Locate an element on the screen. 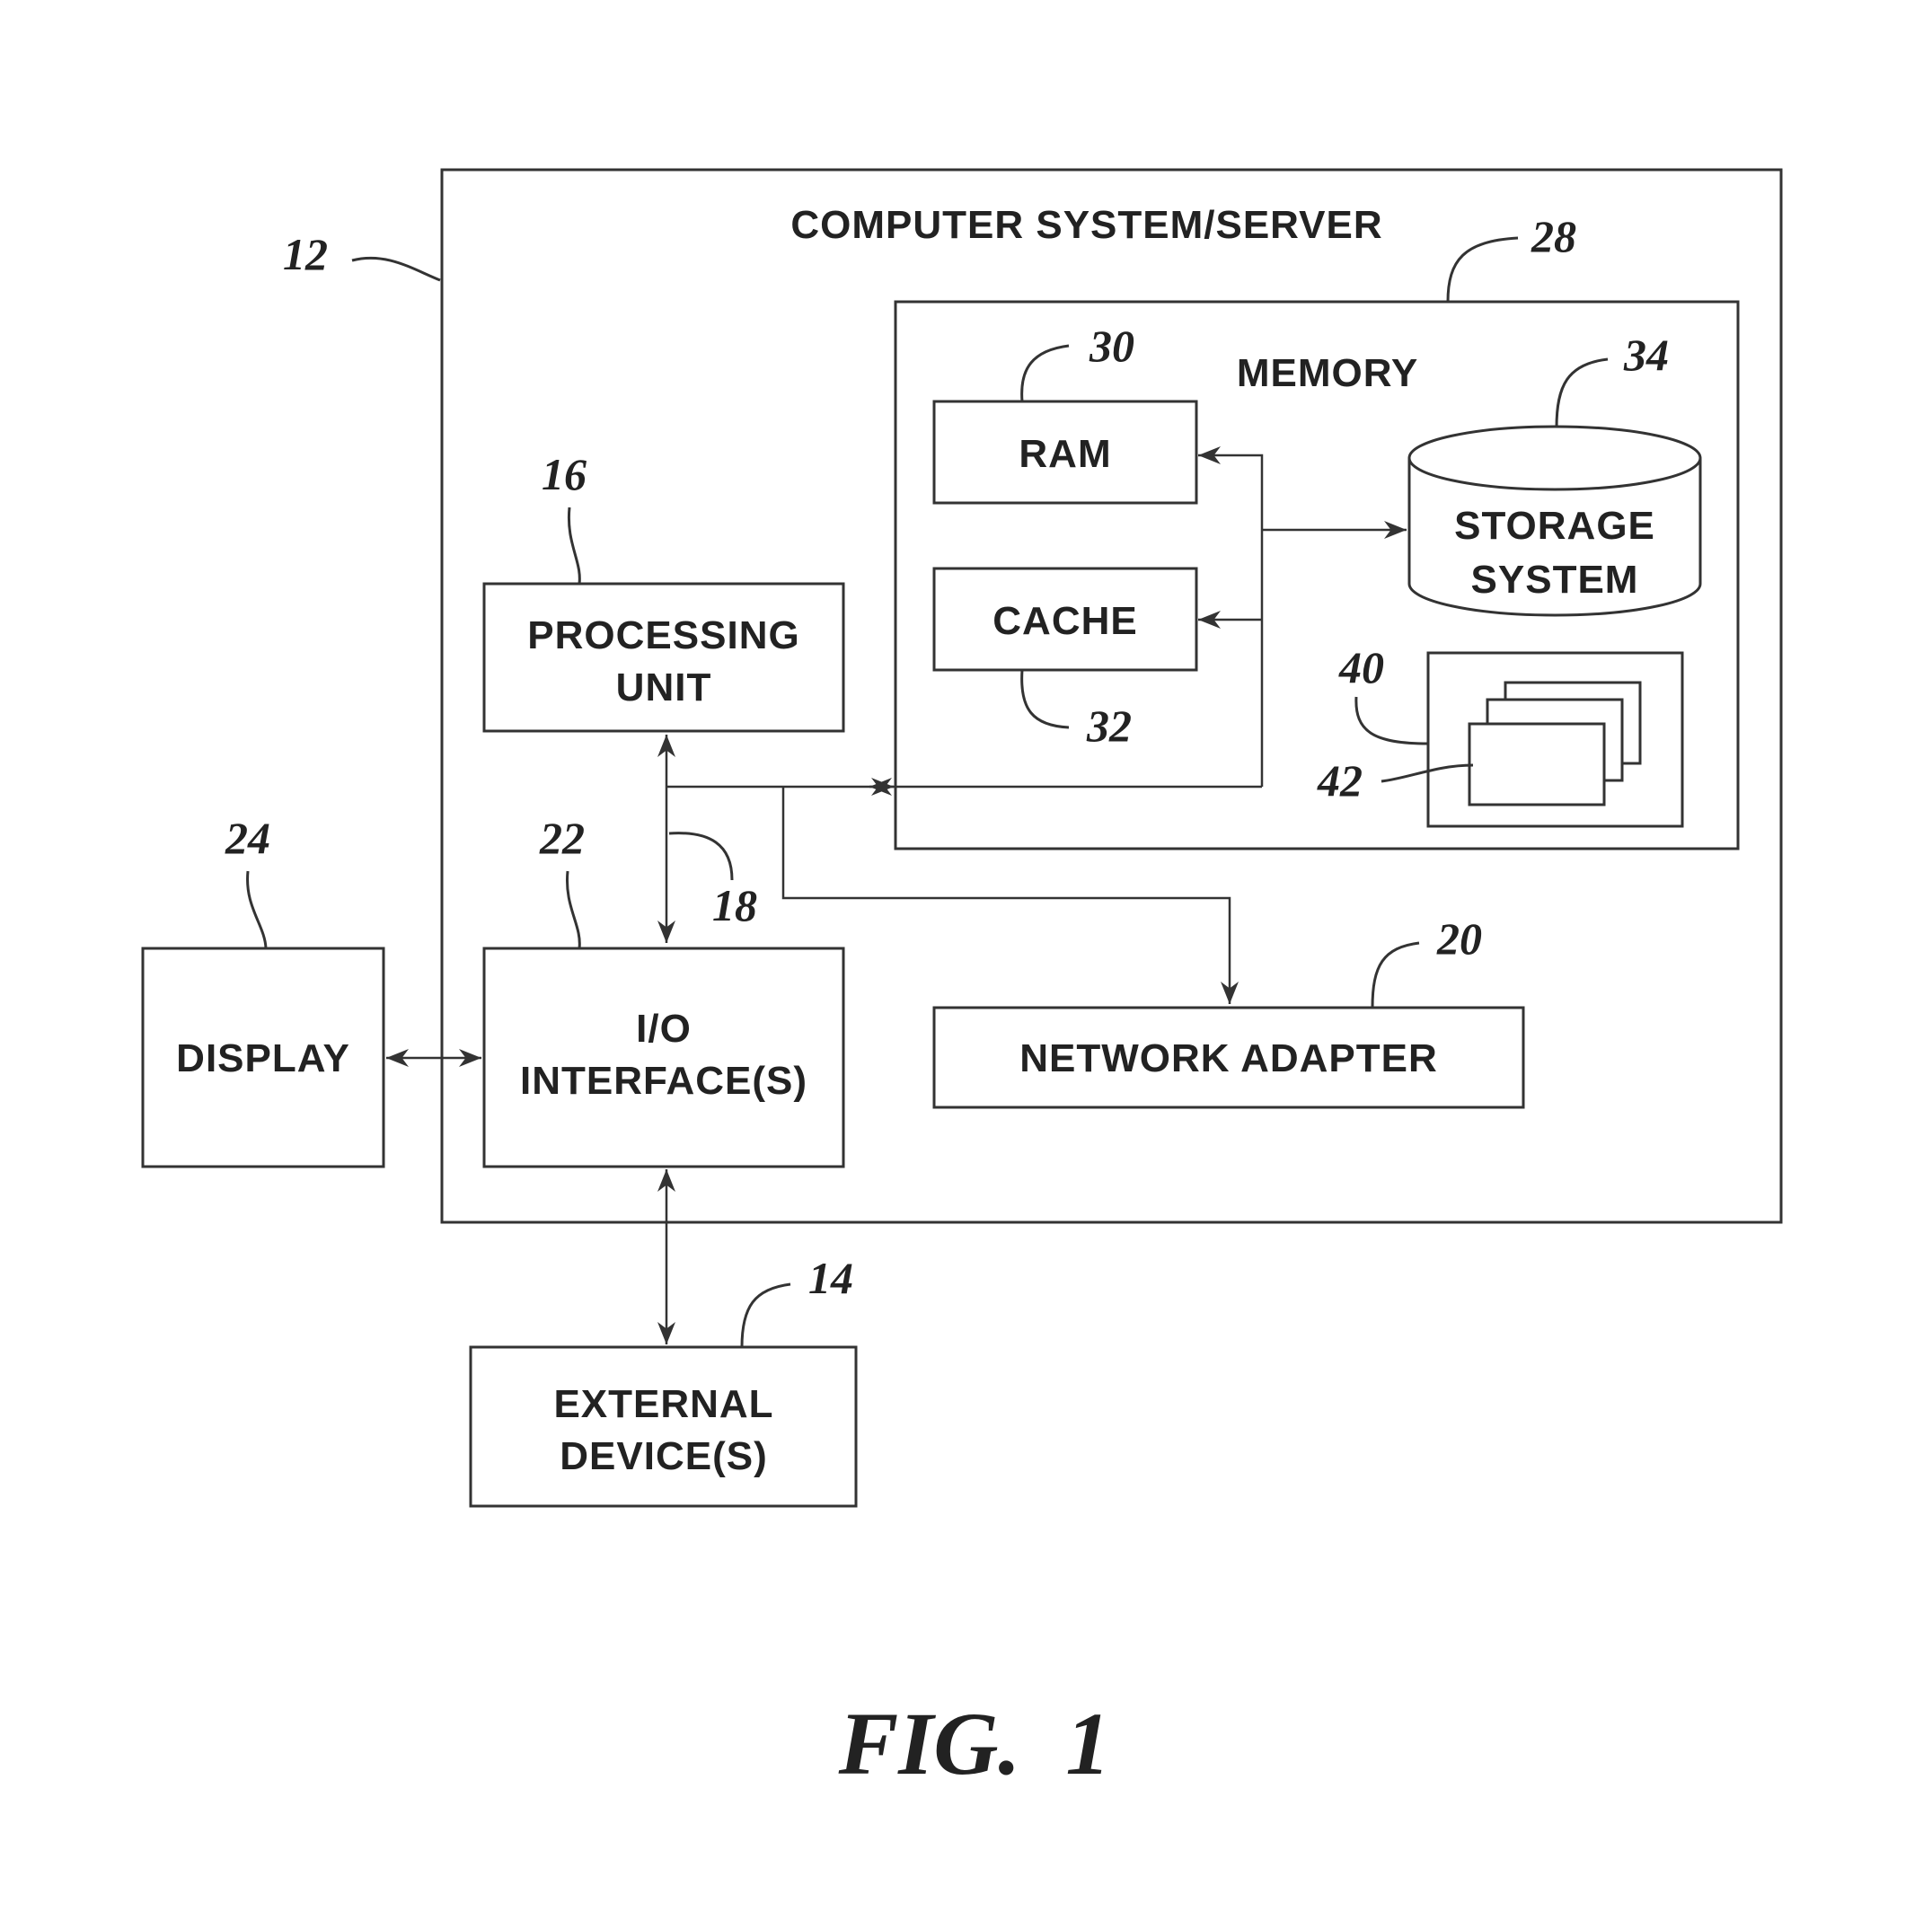 The image size is (1932, 1912). io-label-line2: INTERFACE(S) is located at coordinates (663, 1081).